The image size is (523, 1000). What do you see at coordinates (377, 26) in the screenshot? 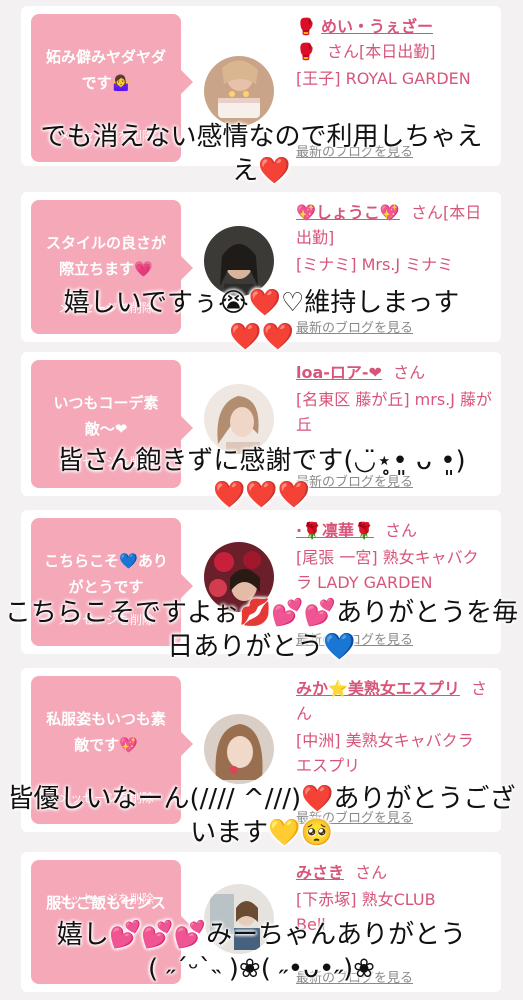
I see `cast-name-link: めい・うぇざー` at bounding box center [377, 26].